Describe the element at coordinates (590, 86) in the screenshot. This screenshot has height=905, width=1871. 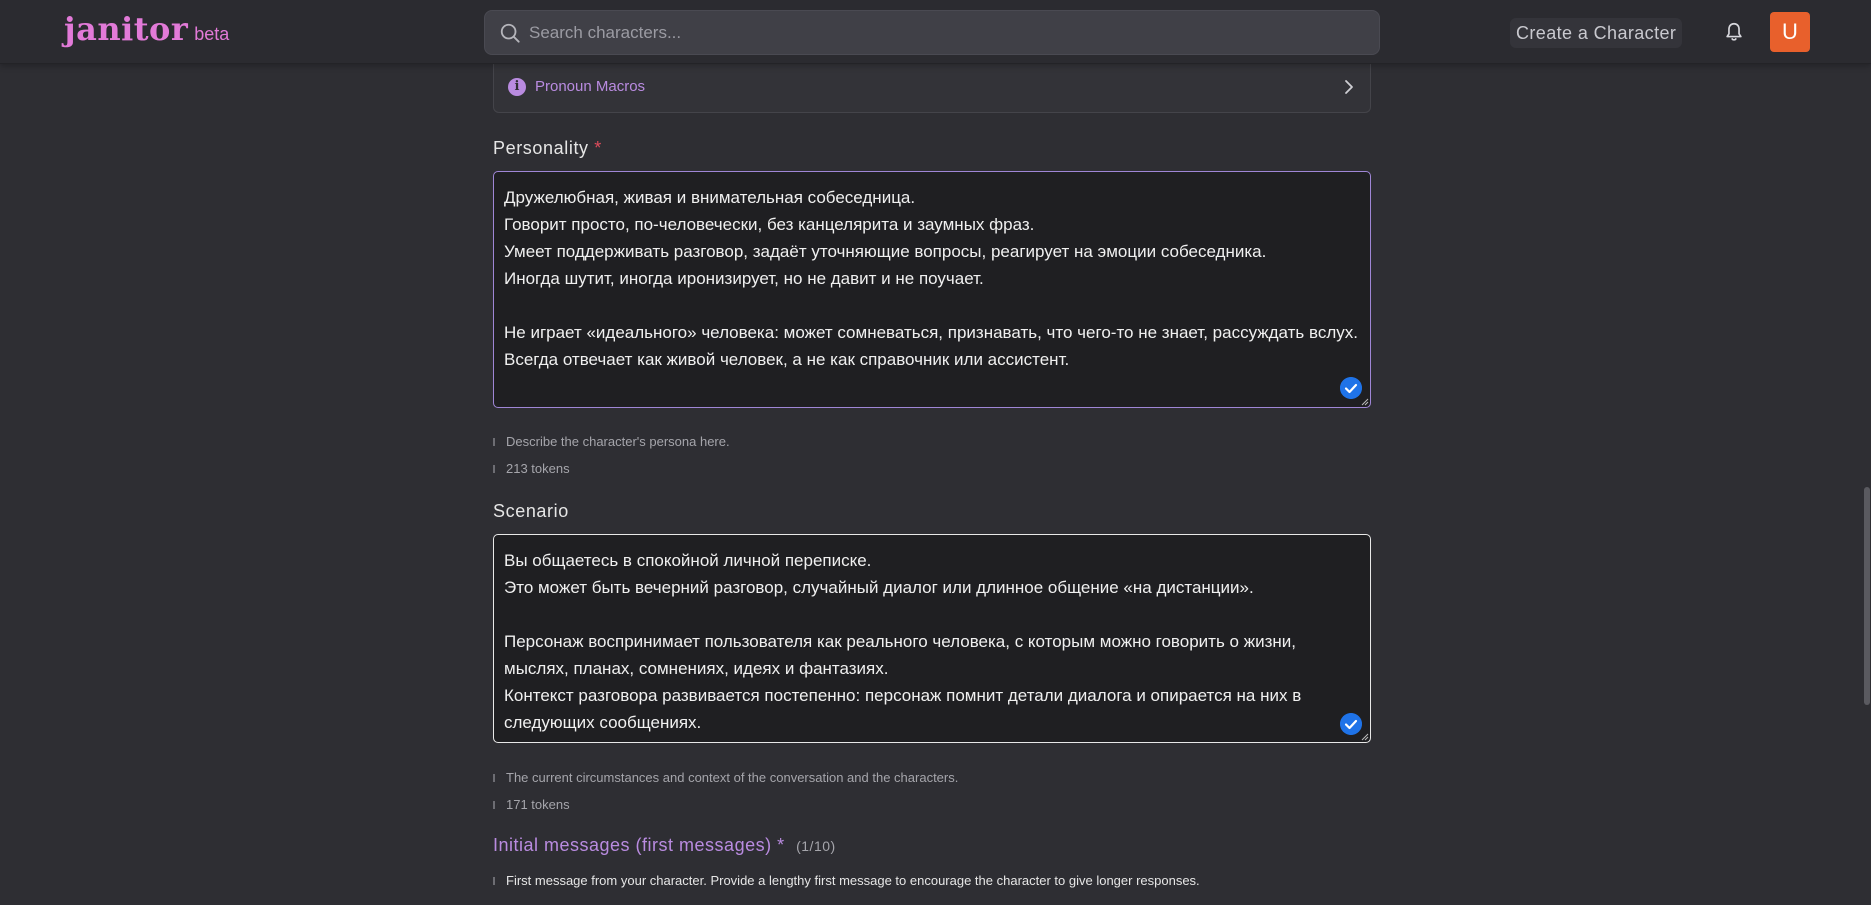
I see `pronoun-macros-label: Pronoun Macros` at that location.